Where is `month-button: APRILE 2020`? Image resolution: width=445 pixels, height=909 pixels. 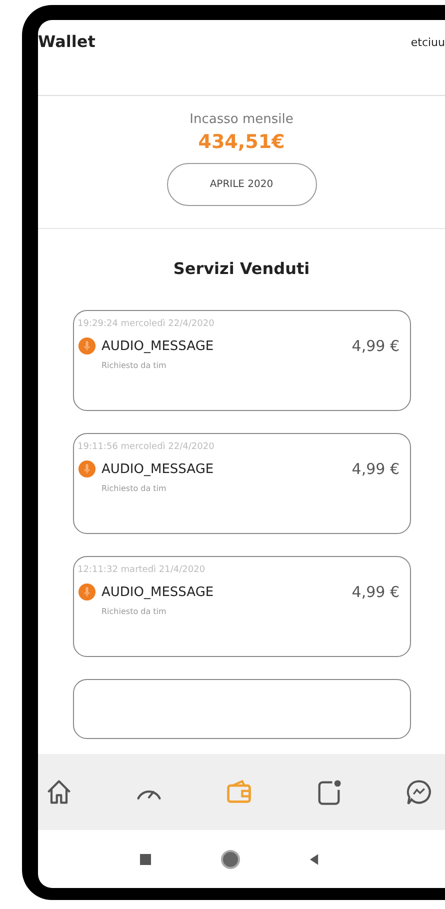 month-button: APRILE 2020 is located at coordinates (241, 184).